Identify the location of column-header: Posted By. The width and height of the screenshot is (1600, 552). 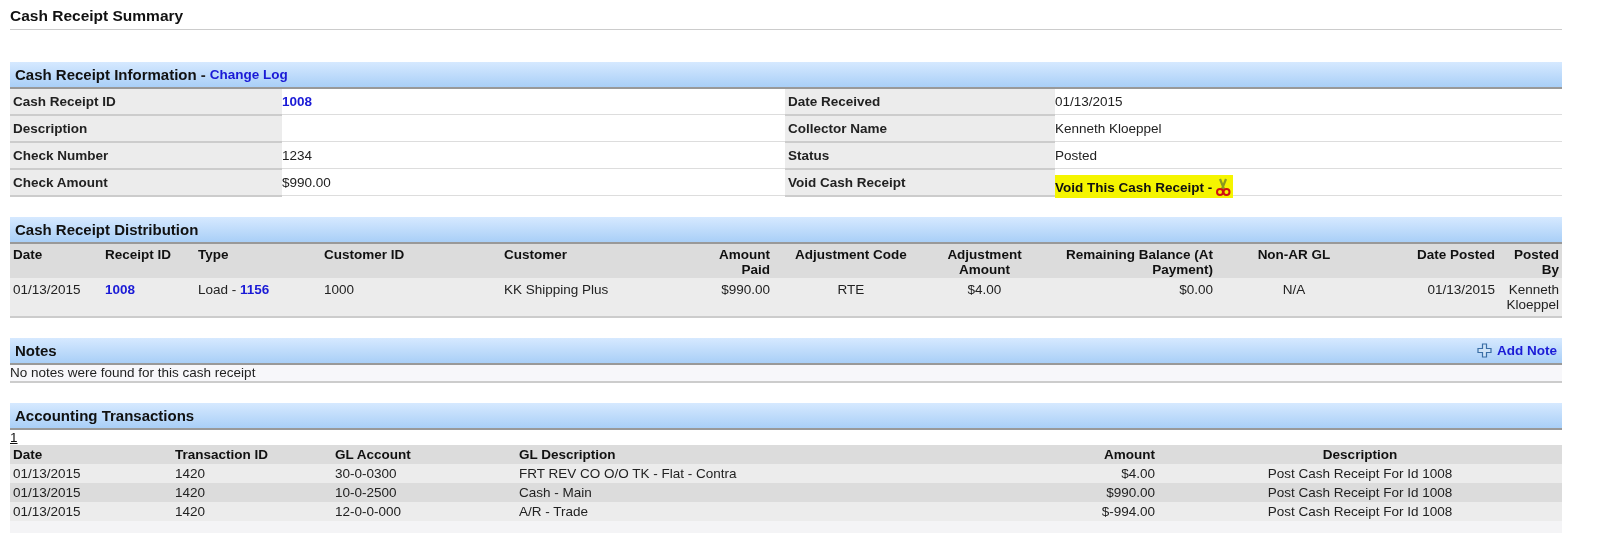
(1530, 261).